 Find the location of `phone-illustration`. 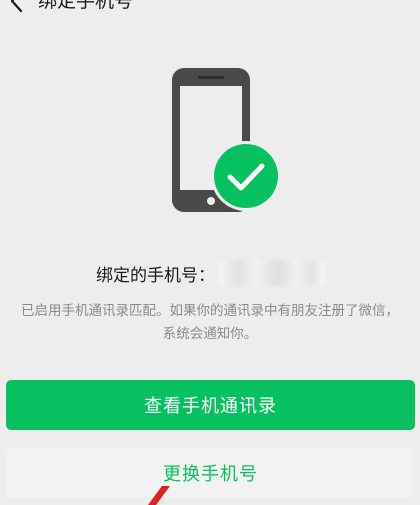

phone-illustration is located at coordinates (227, 141).